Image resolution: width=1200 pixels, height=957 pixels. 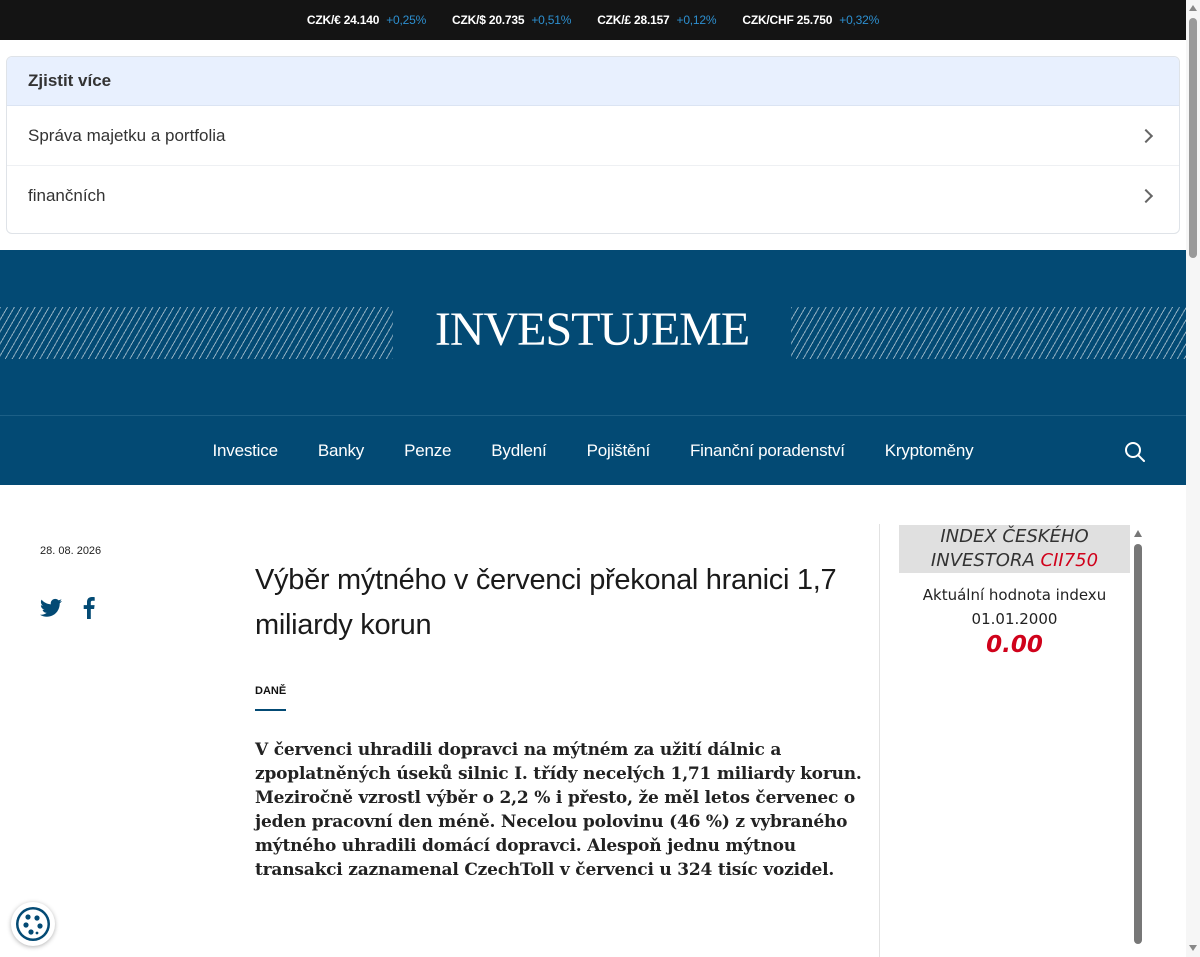 I want to click on ticker-item: CZK/£ 28.157 +0,12%, so click(x=656, y=20).